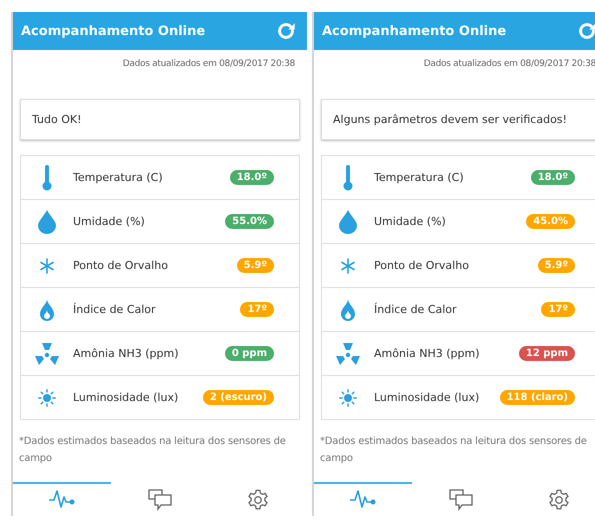  Describe the element at coordinates (249, 353) in the screenshot. I see `metric-value: 0 ppm` at that location.